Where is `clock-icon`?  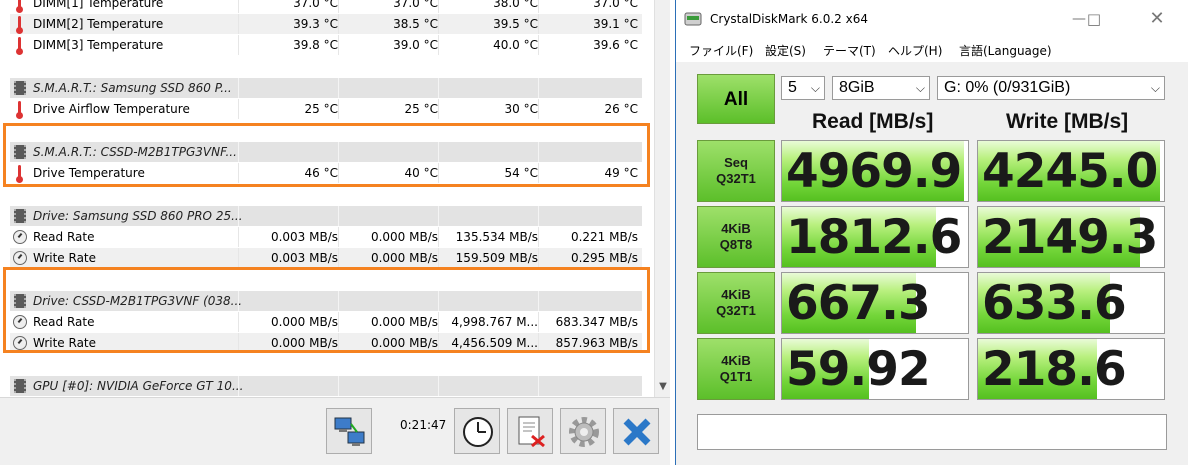 clock-icon is located at coordinates (478, 432).